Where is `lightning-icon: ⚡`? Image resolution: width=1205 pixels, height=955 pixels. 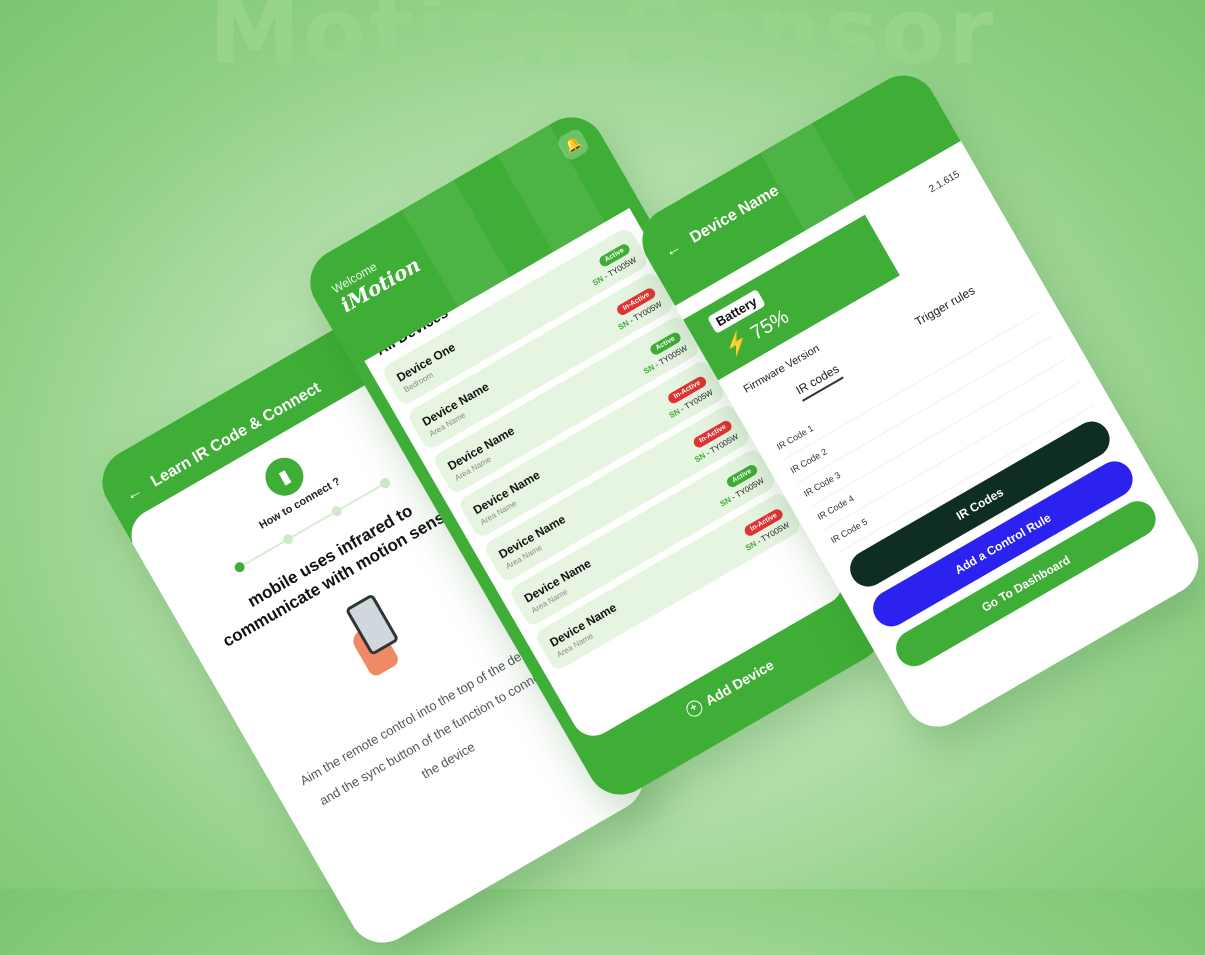 lightning-icon: ⚡ is located at coordinates (737, 344).